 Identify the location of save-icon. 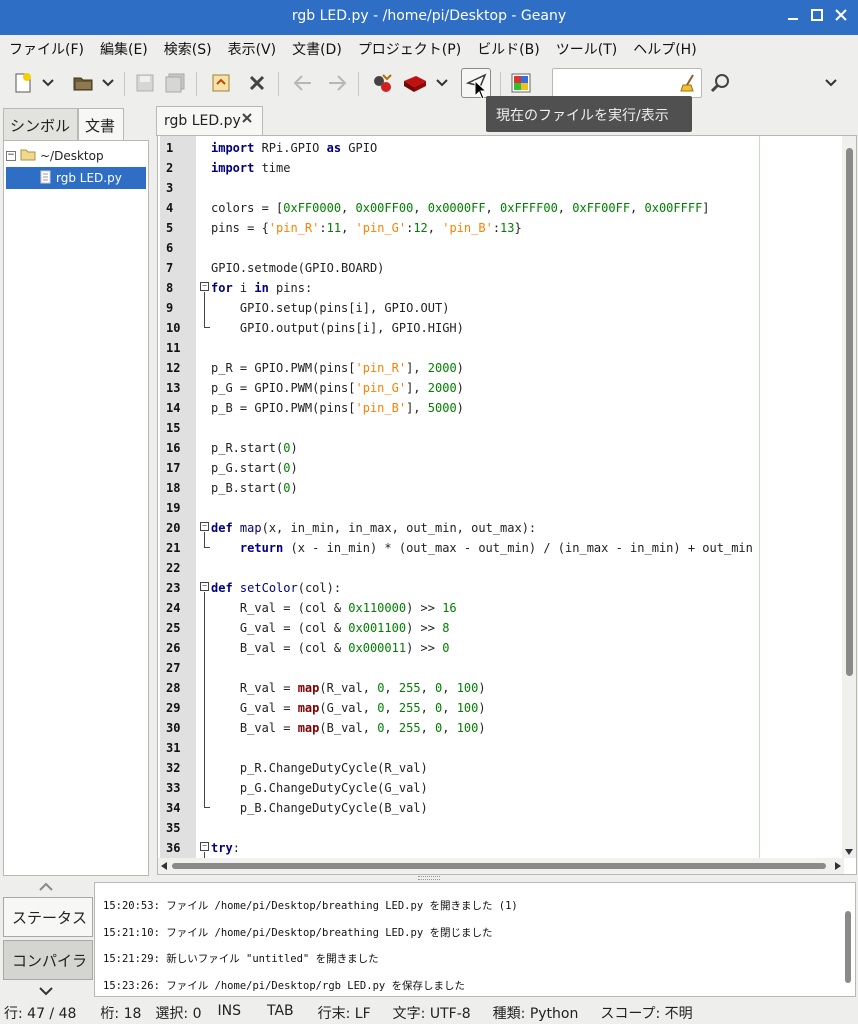
(145, 83).